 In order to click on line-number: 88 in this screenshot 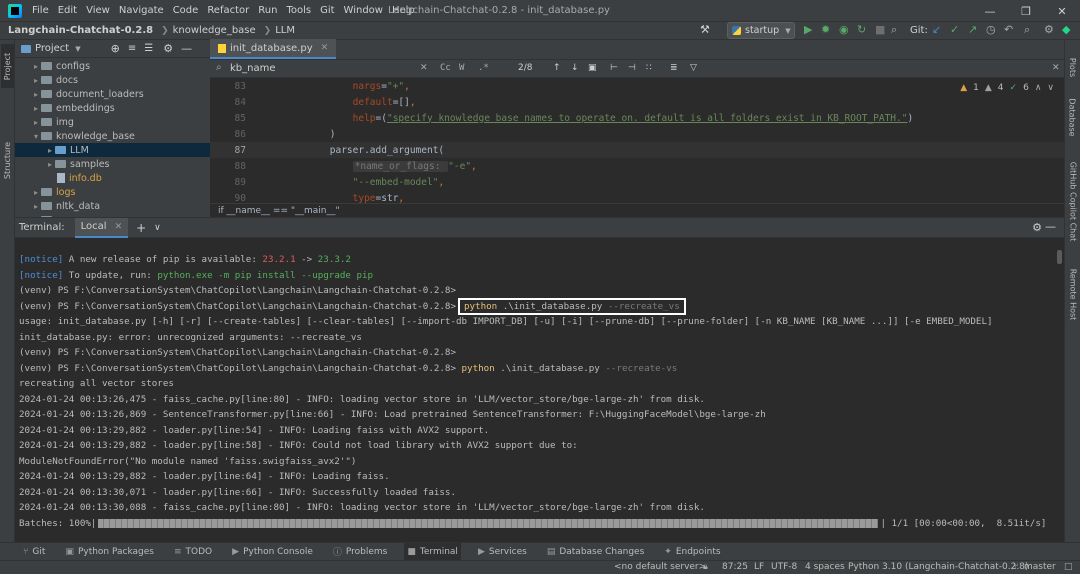, I will do `click(234, 166)`.